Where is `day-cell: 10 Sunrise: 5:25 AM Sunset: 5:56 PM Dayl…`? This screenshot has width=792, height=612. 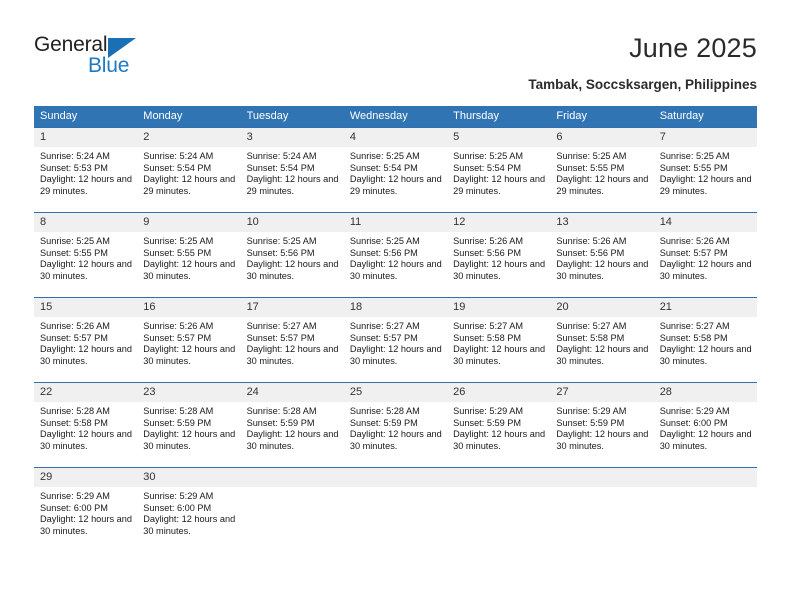
day-cell: 10 Sunrise: 5:25 AM Sunset: 5:56 PM Dayl… is located at coordinates (292, 255).